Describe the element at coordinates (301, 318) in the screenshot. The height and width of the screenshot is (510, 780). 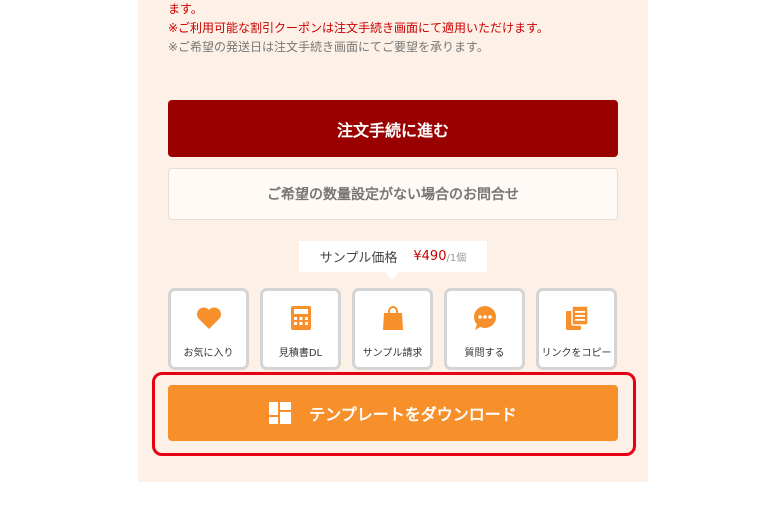
I see `calculator-icon` at that location.